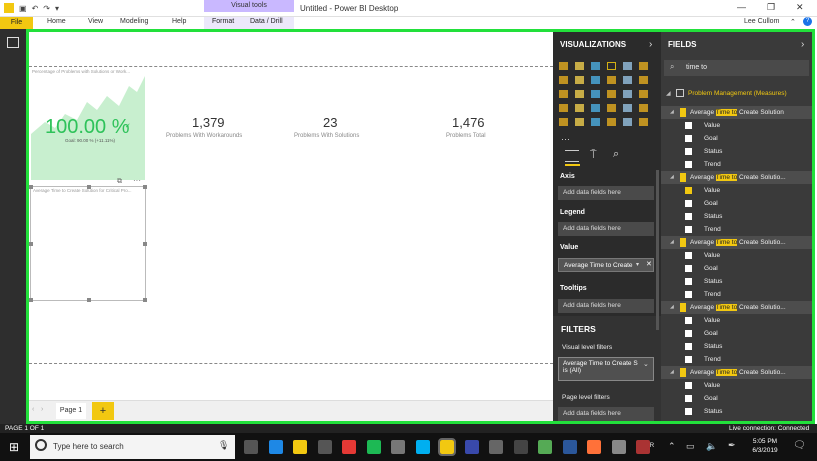 This screenshot has width=817, height=461. Describe the element at coordinates (46, 8) in the screenshot. I see `redo-icon: ↷` at that location.